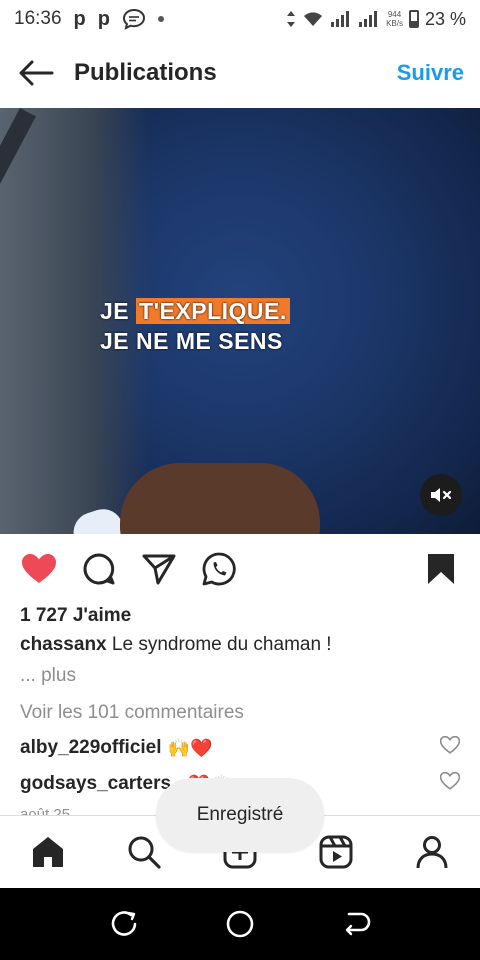 The image size is (480, 960). Describe the element at coordinates (240, 713) in the screenshot. I see `view-comments-link: Voir les 101 commentaires` at that location.